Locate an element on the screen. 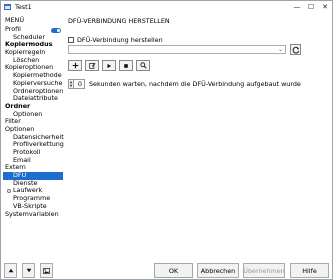  image-icon is located at coordinates (46, 270).